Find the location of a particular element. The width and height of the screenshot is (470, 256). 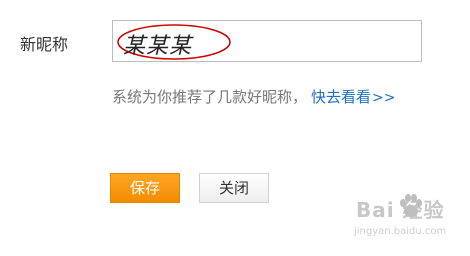

nickname-value: 某某某 is located at coordinates (158, 46).